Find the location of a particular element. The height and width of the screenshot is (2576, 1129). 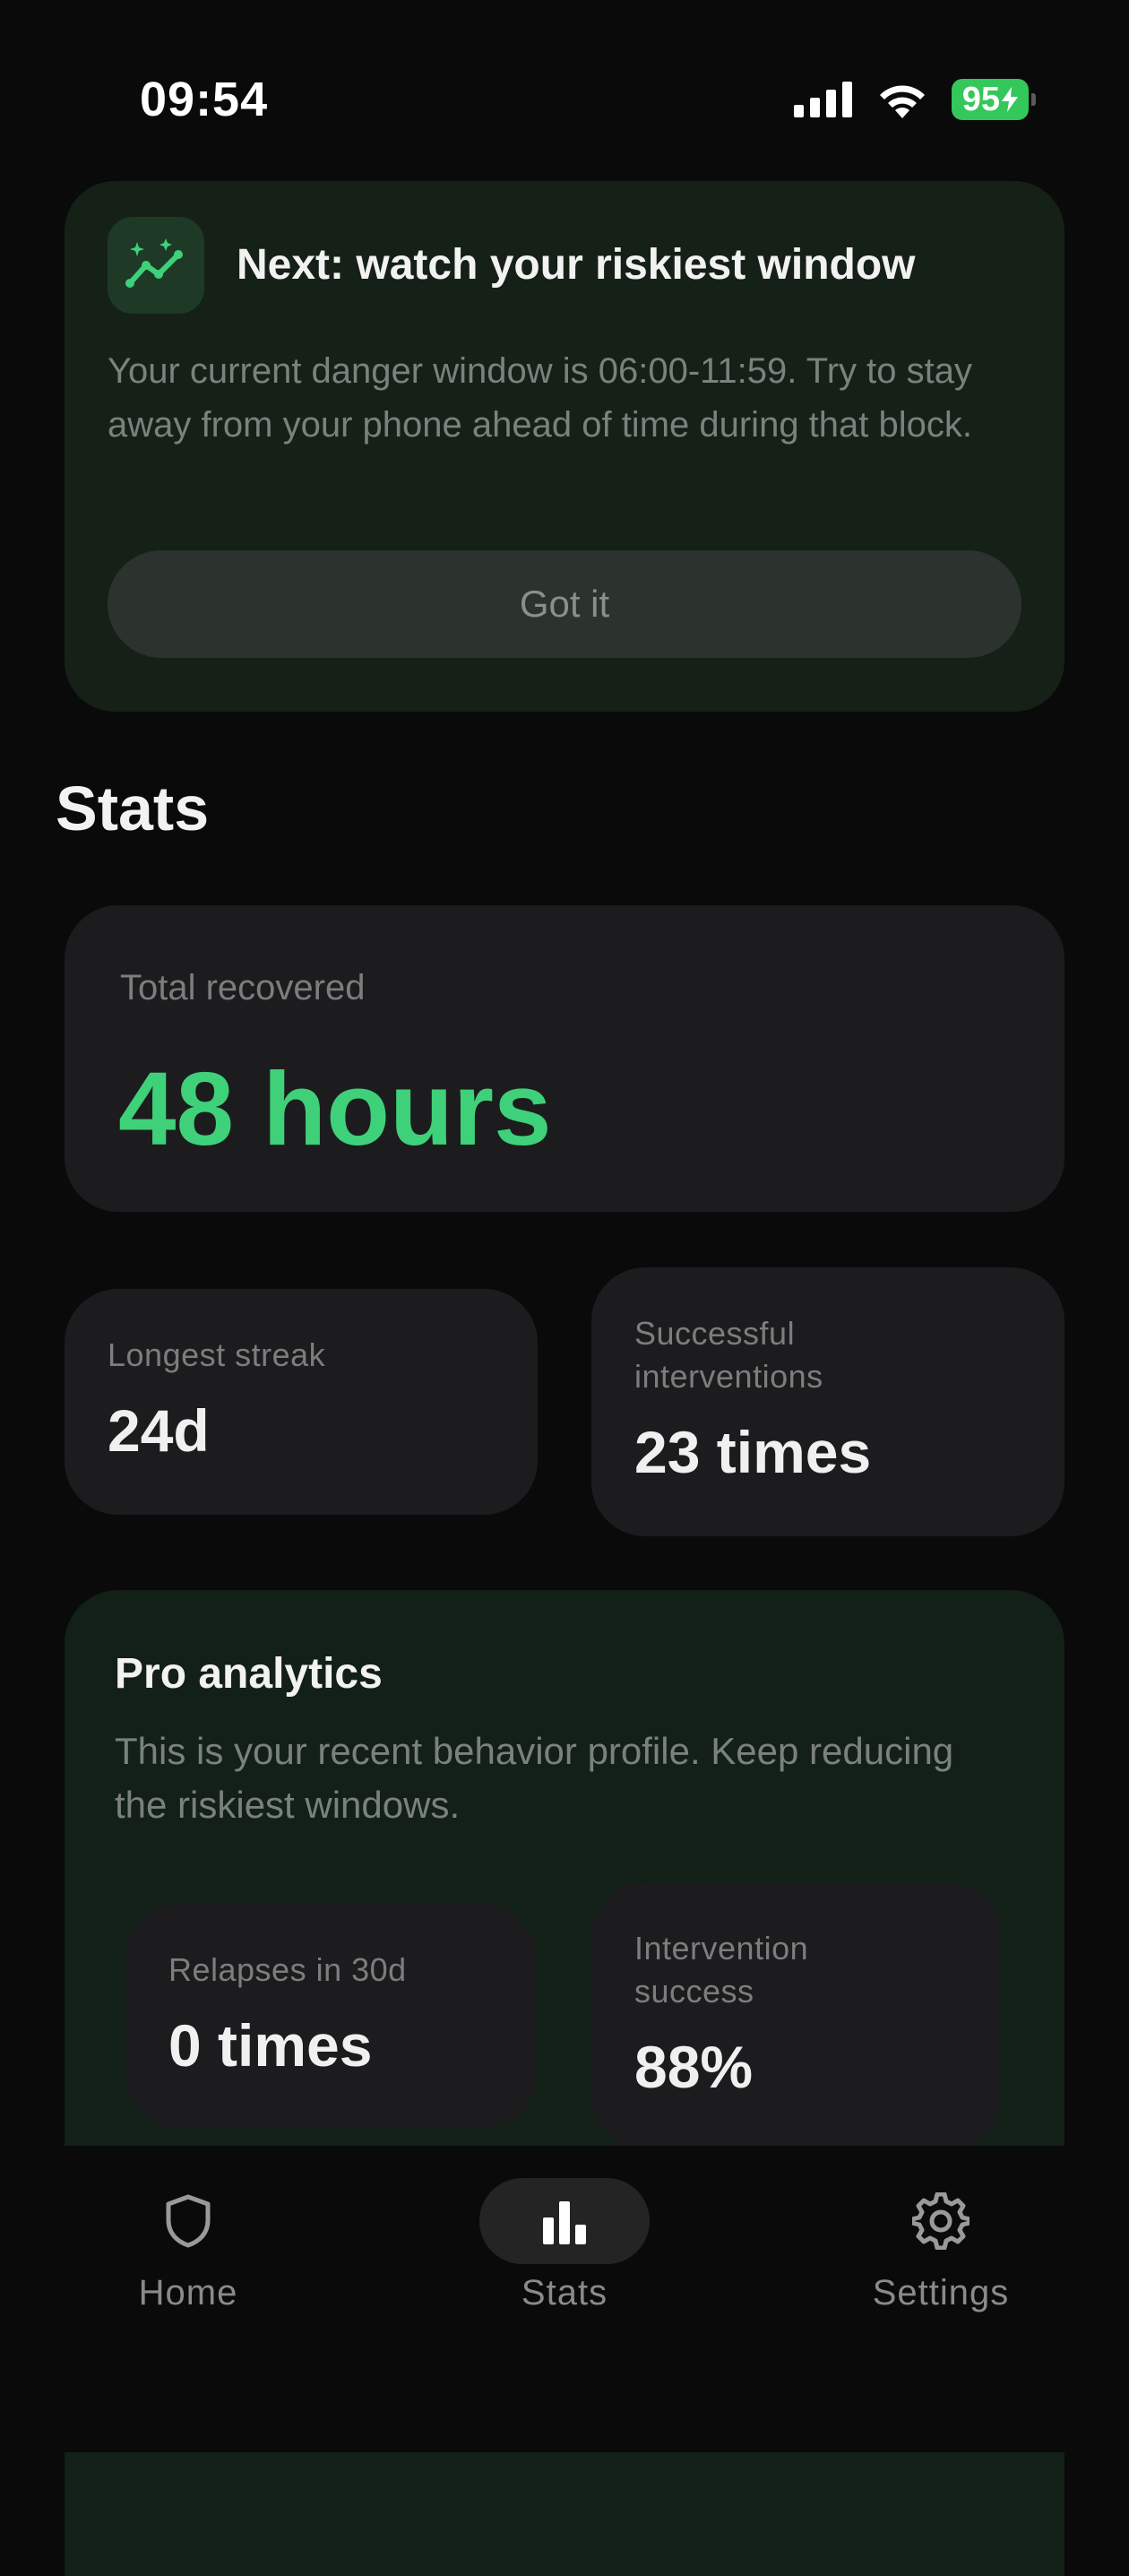

pro-analytics-title: Pro analytics is located at coordinates (249, 1674).